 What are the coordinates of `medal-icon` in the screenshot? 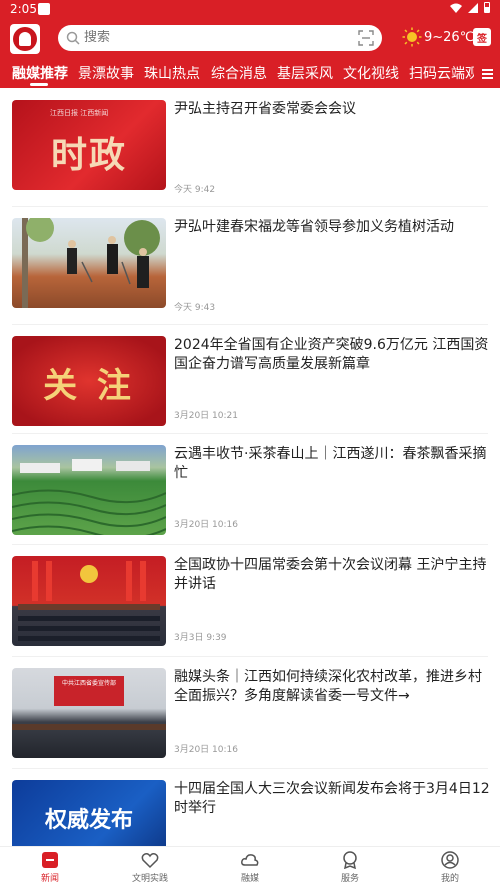 It's located at (350, 860).